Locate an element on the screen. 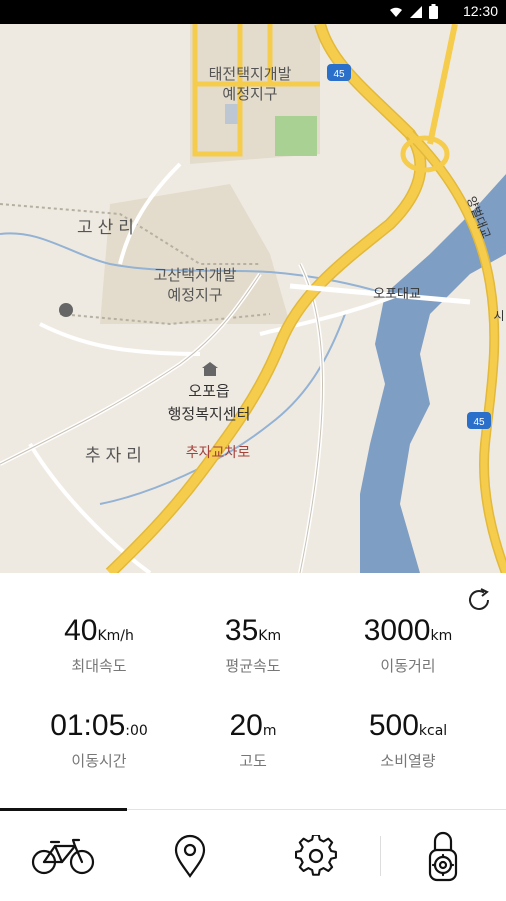 The height and width of the screenshot is (901, 506). bicycle-icon is located at coordinates (63, 856).